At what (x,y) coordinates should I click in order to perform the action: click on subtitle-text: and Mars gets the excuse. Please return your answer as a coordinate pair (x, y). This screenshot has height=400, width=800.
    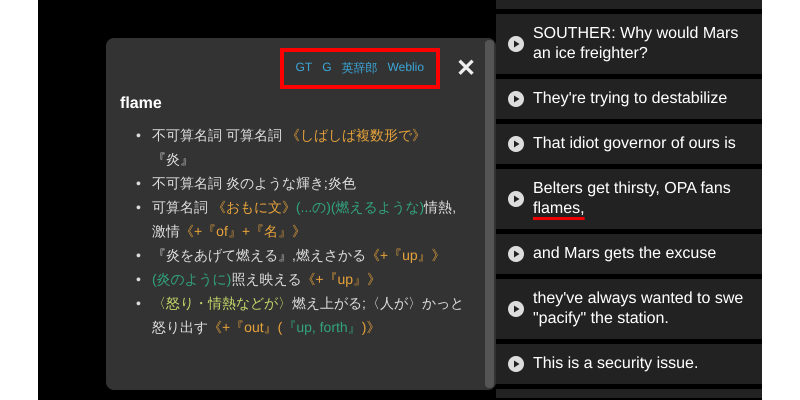
    Looking at the image, I should click on (624, 254).